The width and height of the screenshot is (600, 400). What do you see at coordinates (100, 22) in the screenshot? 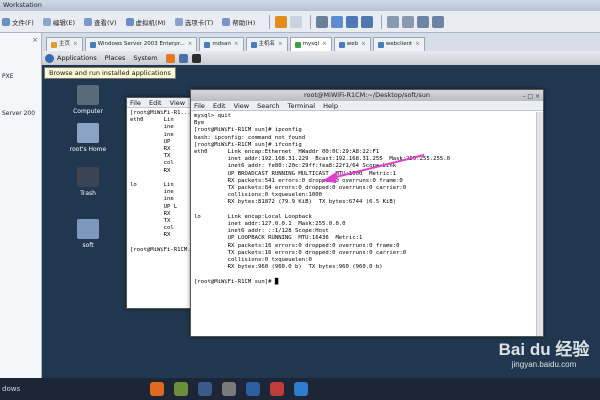
I see `menu-view: 查看(V)` at bounding box center [100, 22].